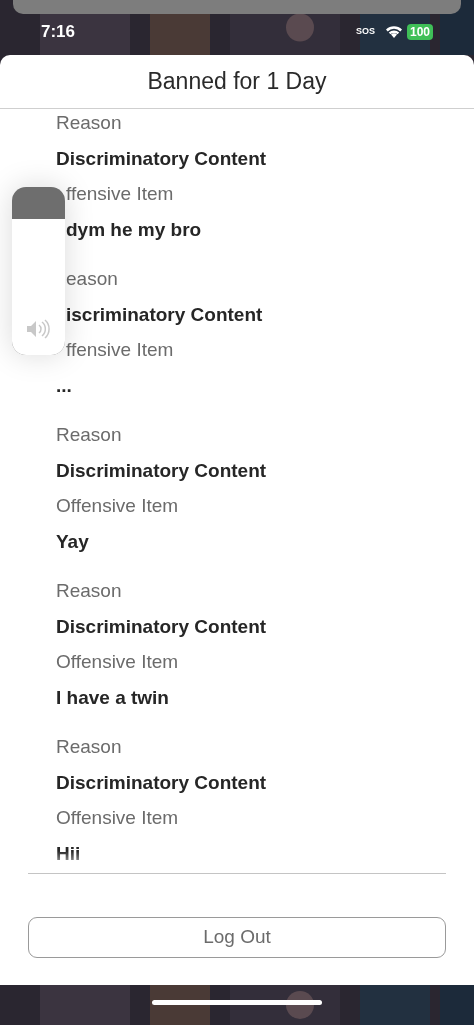 This screenshot has height=1025, width=474. What do you see at coordinates (164, 314) in the screenshot?
I see `field-value: iscriminatory Content` at bounding box center [164, 314].